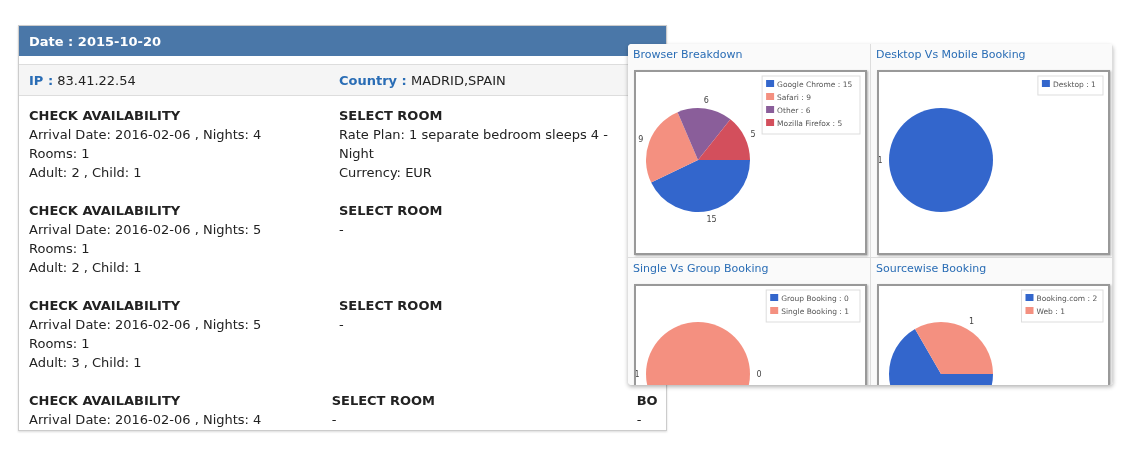 This screenshot has height=450, width=1130. Describe the element at coordinates (1070, 85) in the screenshot. I see `legend-box` at that location.